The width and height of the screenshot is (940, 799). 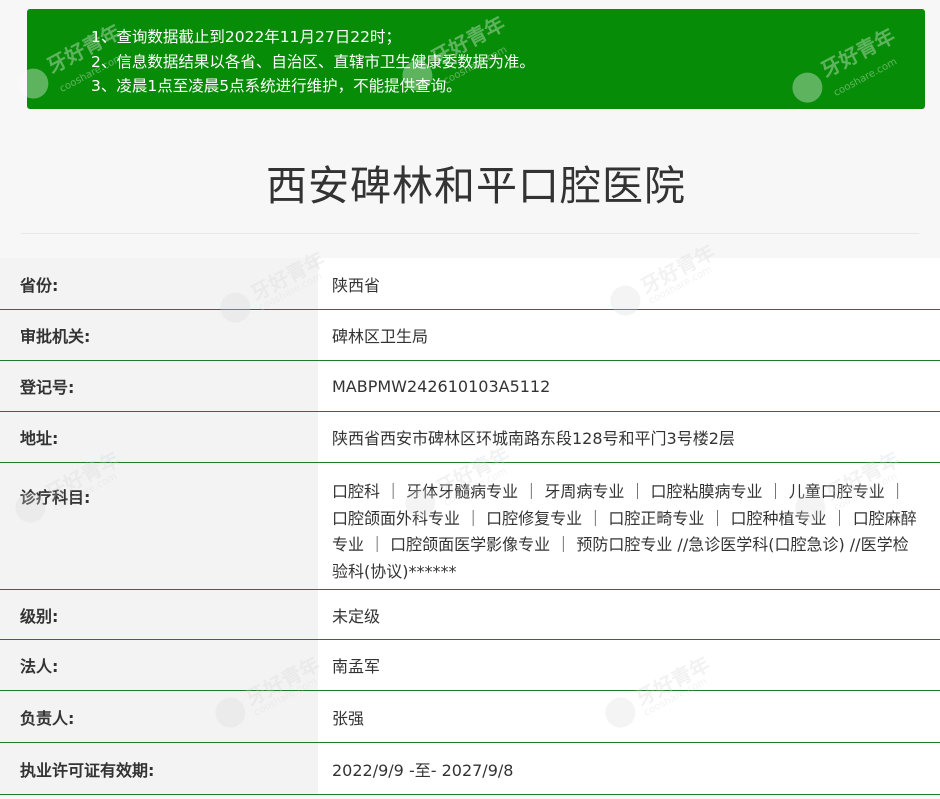 What do you see at coordinates (159, 526) in the screenshot?
I see `row-label: 诊疗科目:` at bounding box center [159, 526].